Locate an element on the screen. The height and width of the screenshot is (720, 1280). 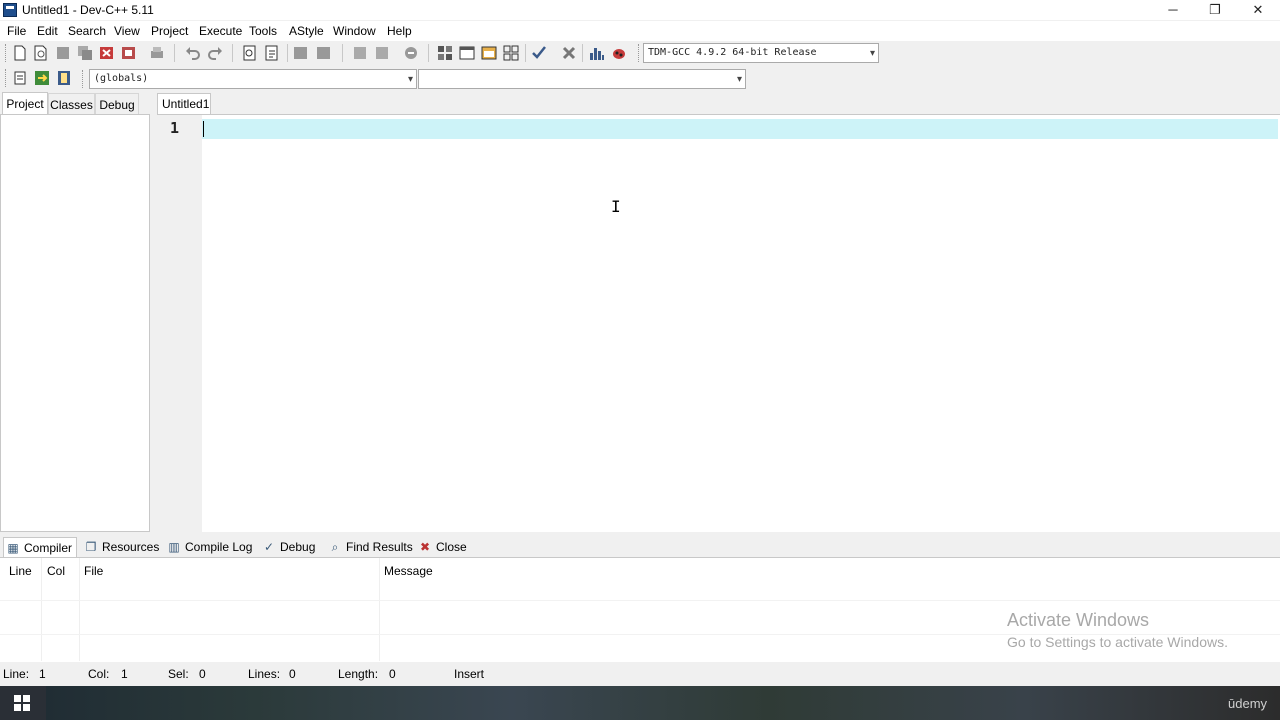
status-col-label: Col: is located at coordinates (99, 674).